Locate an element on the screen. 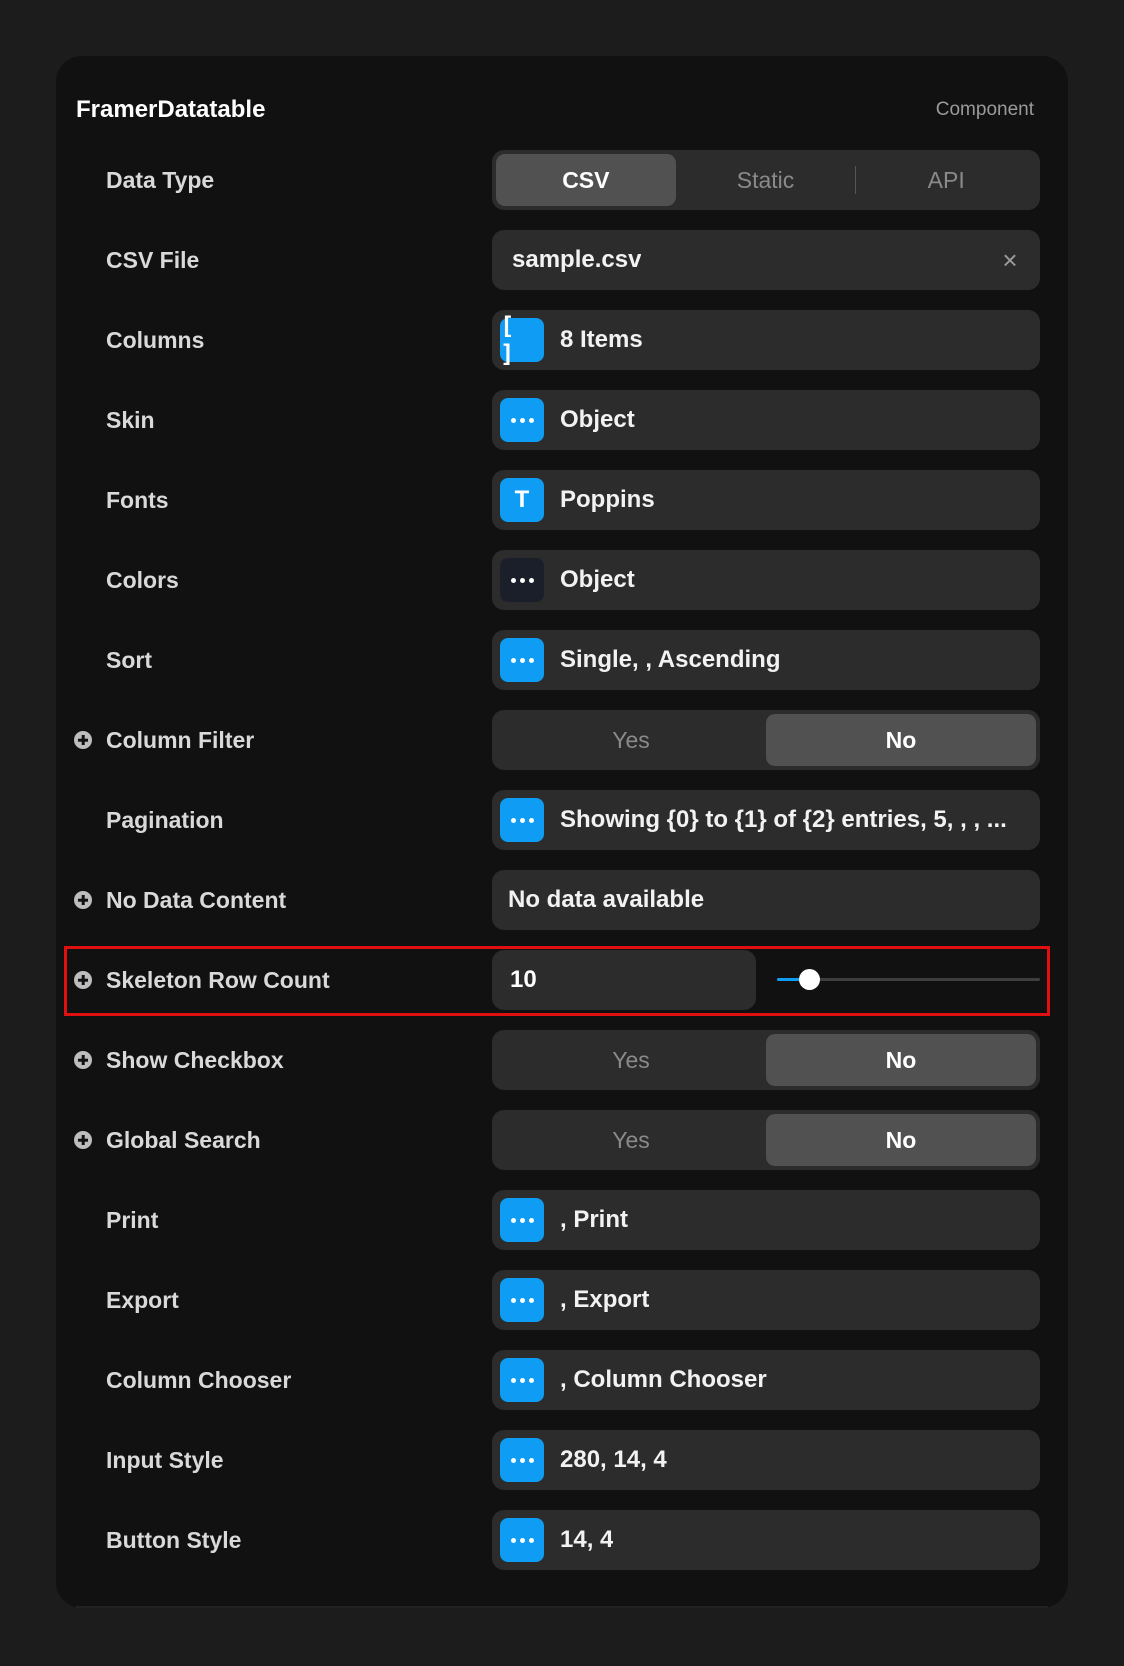 The height and width of the screenshot is (1666, 1124). button-style-field: 14, 4 is located at coordinates (766, 1540).